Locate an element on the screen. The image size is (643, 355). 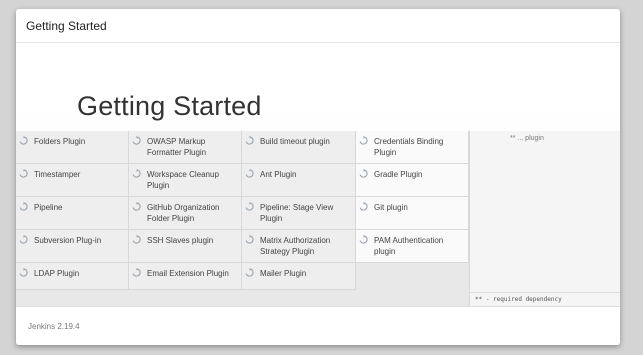
dialog-title: Getting Started is located at coordinates (66, 25).